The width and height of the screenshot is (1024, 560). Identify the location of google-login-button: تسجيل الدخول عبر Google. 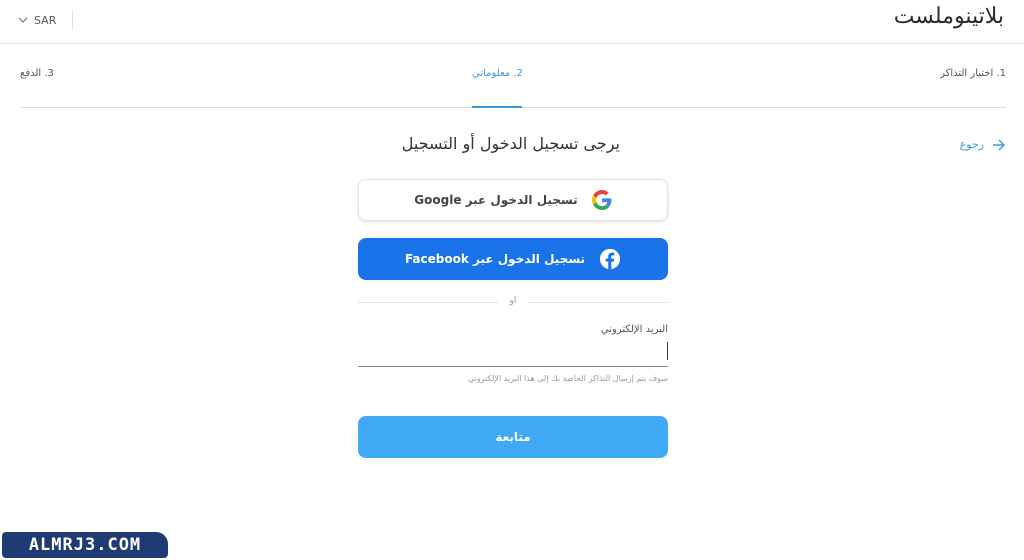
(513, 200).